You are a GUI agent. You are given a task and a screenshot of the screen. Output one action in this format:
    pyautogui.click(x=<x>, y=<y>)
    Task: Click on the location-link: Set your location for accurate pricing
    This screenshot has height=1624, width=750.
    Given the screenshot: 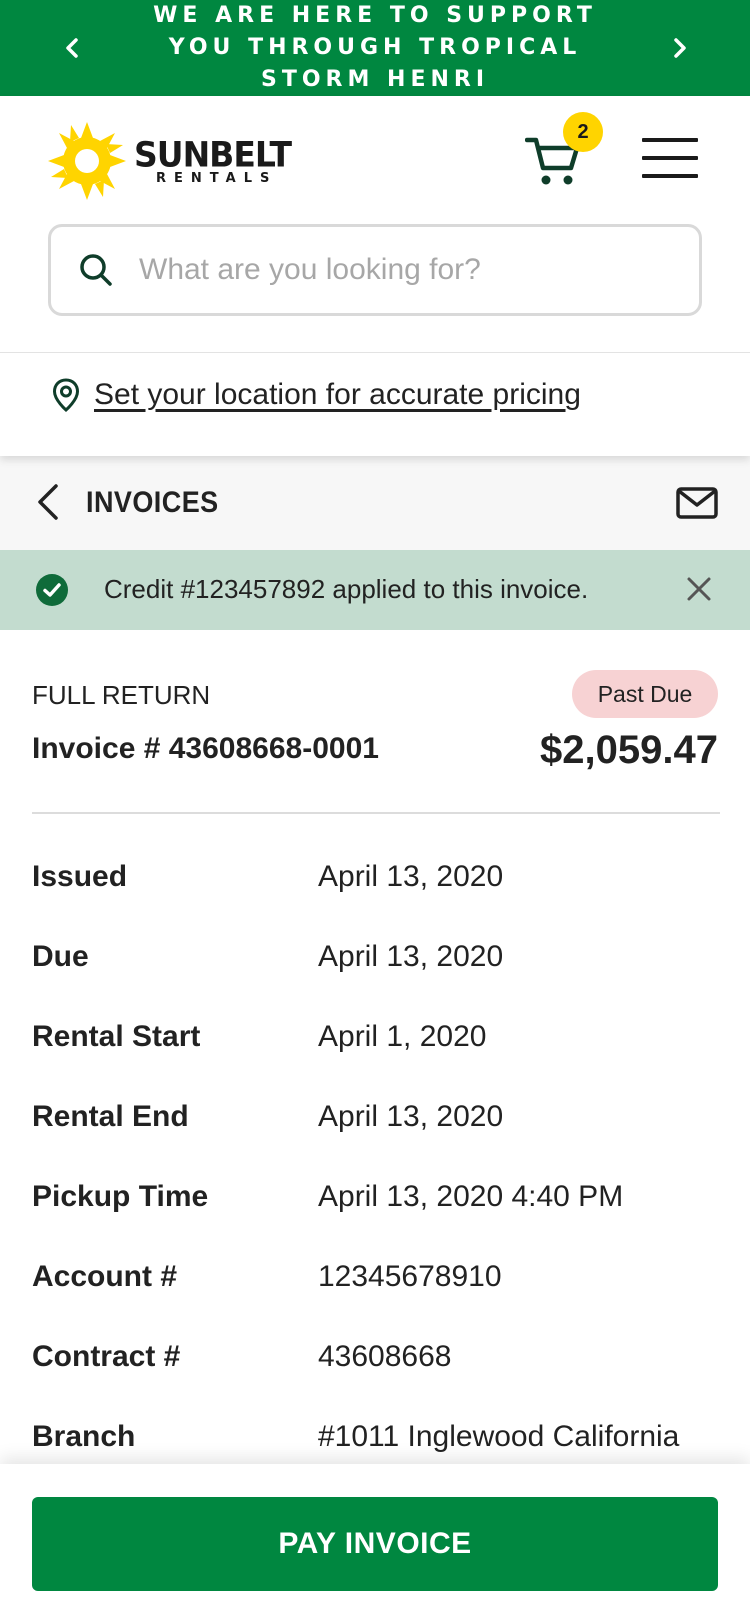 What is the action you would take?
    pyautogui.click(x=316, y=395)
    